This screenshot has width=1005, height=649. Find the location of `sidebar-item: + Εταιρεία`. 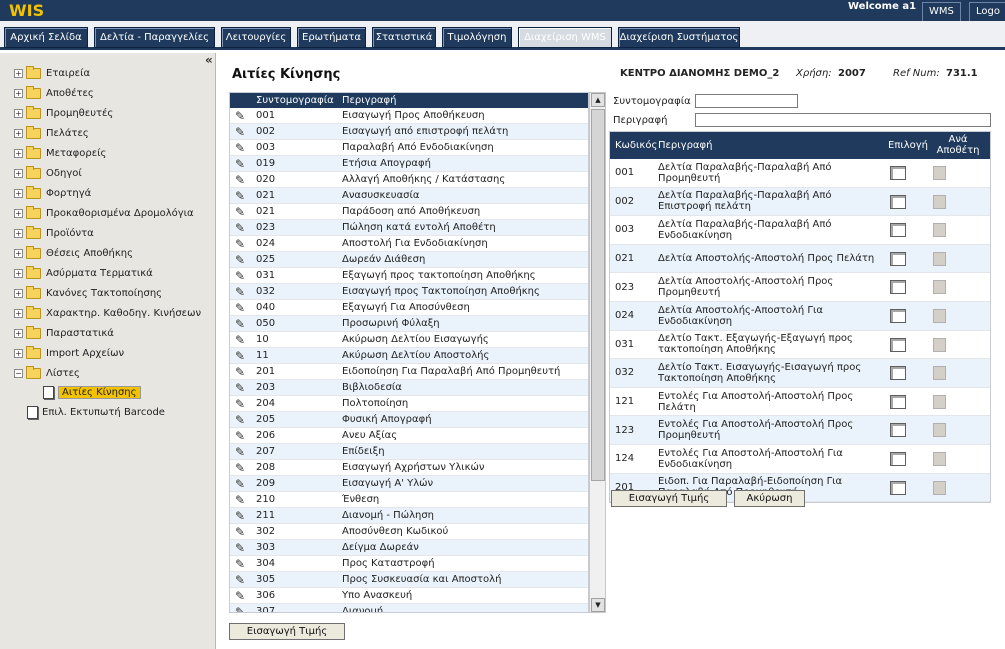

sidebar-item: + Εταιρεία is located at coordinates (52, 73).